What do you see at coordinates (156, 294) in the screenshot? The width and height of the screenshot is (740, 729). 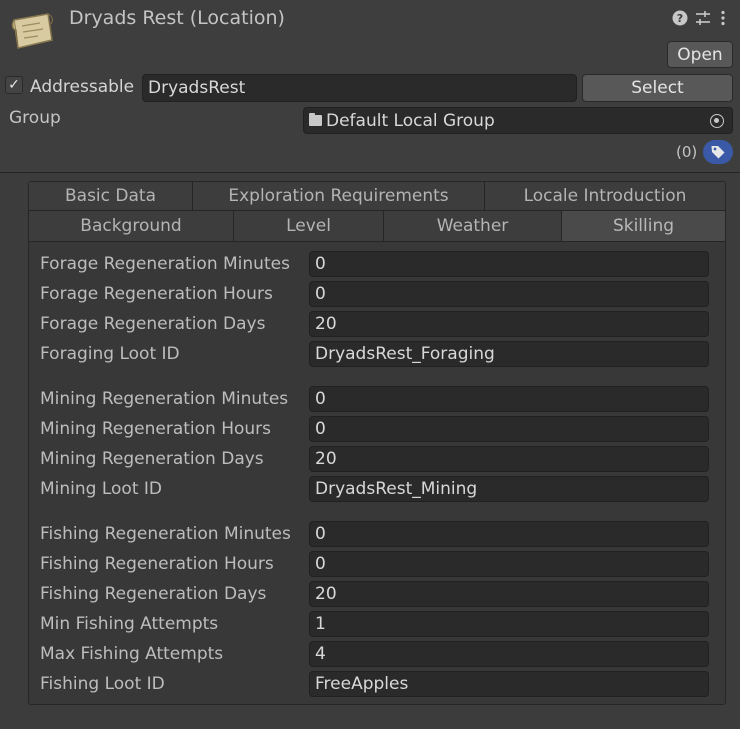 I see `field-label: Forage Regeneration Hours` at bounding box center [156, 294].